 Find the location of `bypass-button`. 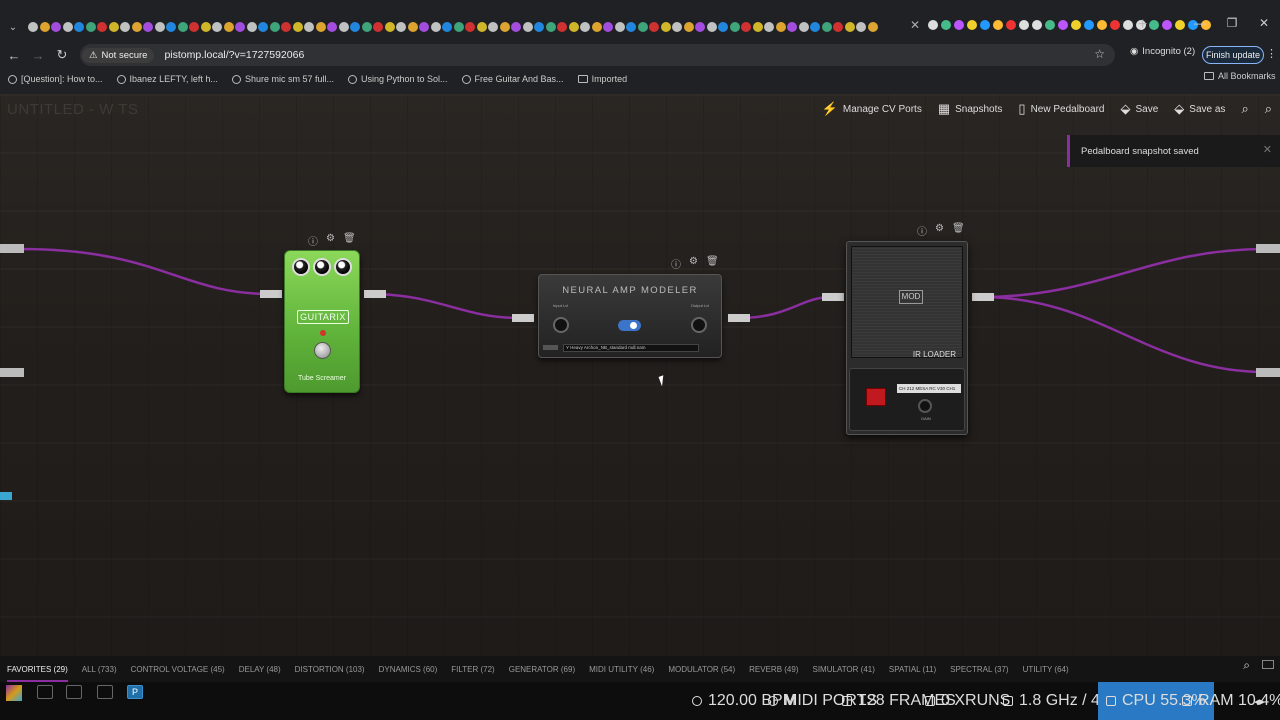

bypass-button is located at coordinates (876, 397).